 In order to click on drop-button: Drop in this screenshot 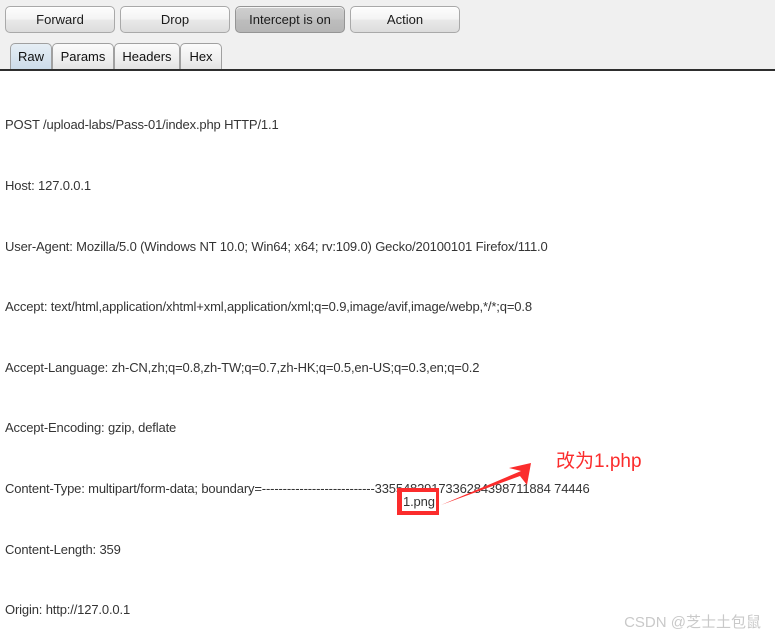, I will do `click(175, 19)`.